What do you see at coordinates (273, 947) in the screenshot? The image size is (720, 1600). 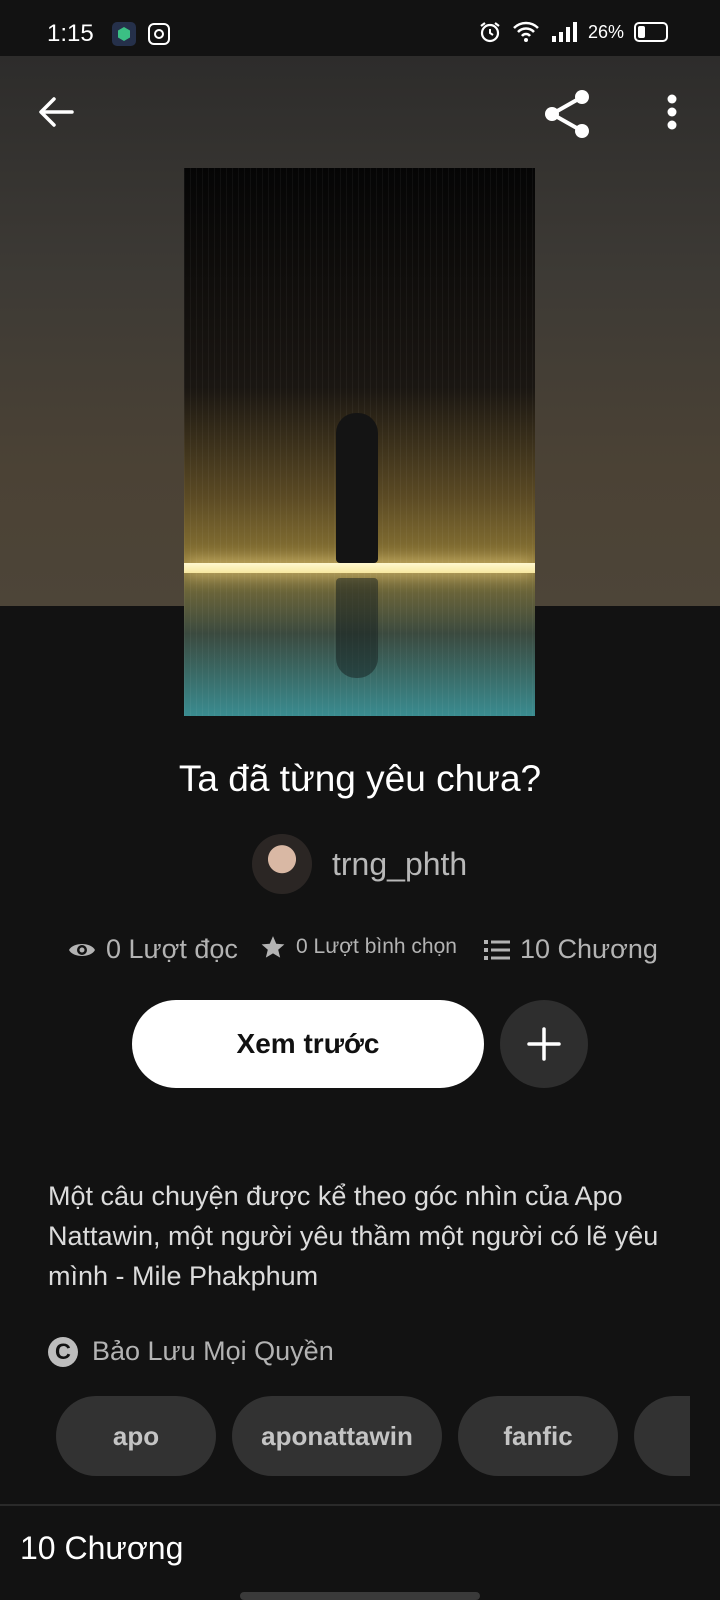 I see `star-icon` at bounding box center [273, 947].